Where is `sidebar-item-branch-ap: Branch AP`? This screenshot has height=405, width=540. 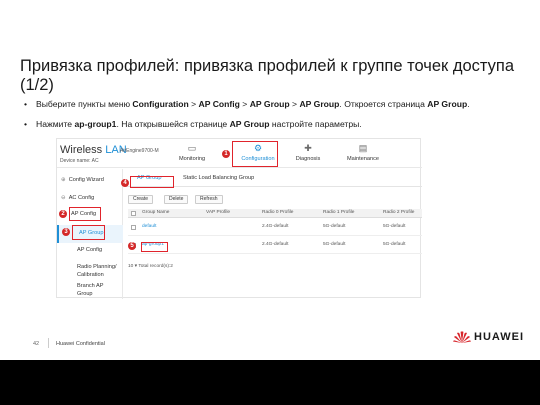
sidebar-item-branch-ap: Branch AP is located at coordinates (90, 286).